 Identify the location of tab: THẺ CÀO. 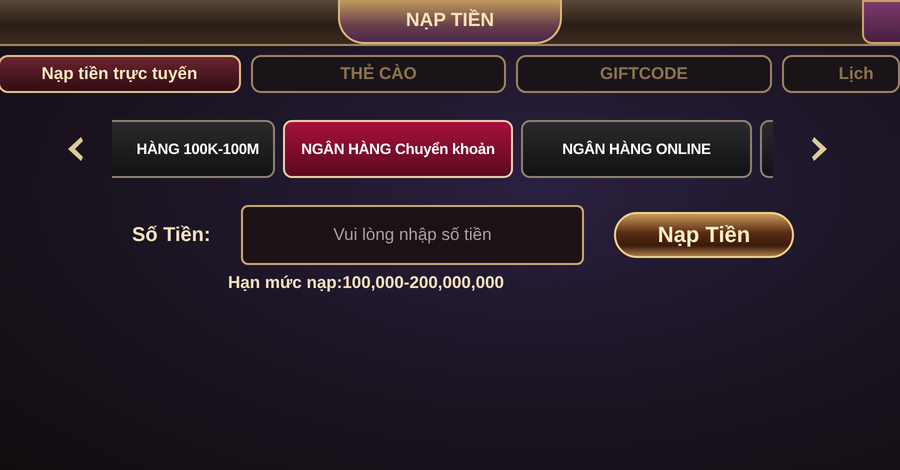
(378, 74).